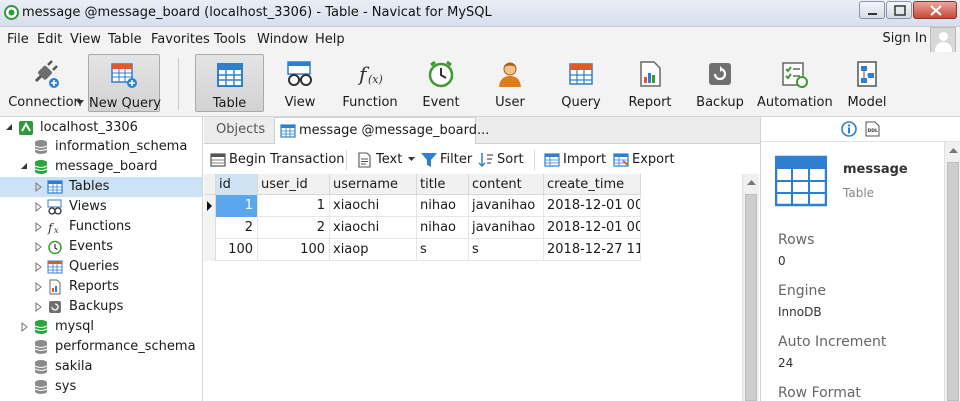 This screenshot has height=401, width=960. Describe the element at coordinates (85, 39) in the screenshot. I see `menu-view: View` at that location.